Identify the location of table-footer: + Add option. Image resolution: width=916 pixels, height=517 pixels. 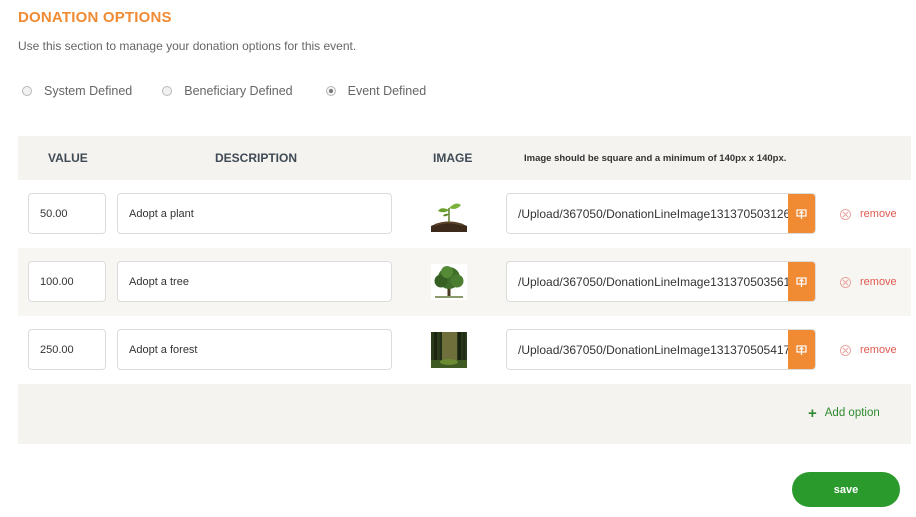
(464, 414).